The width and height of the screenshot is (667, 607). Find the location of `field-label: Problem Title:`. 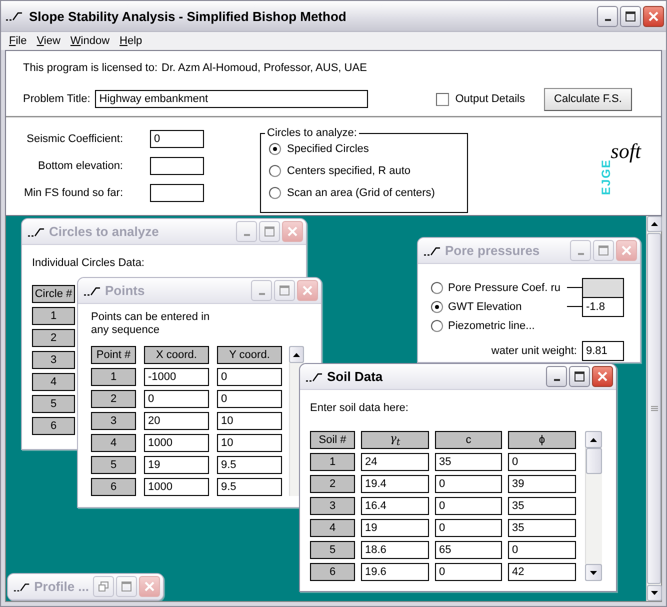

field-label: Problem Title: is located at coordinates (56, 99).